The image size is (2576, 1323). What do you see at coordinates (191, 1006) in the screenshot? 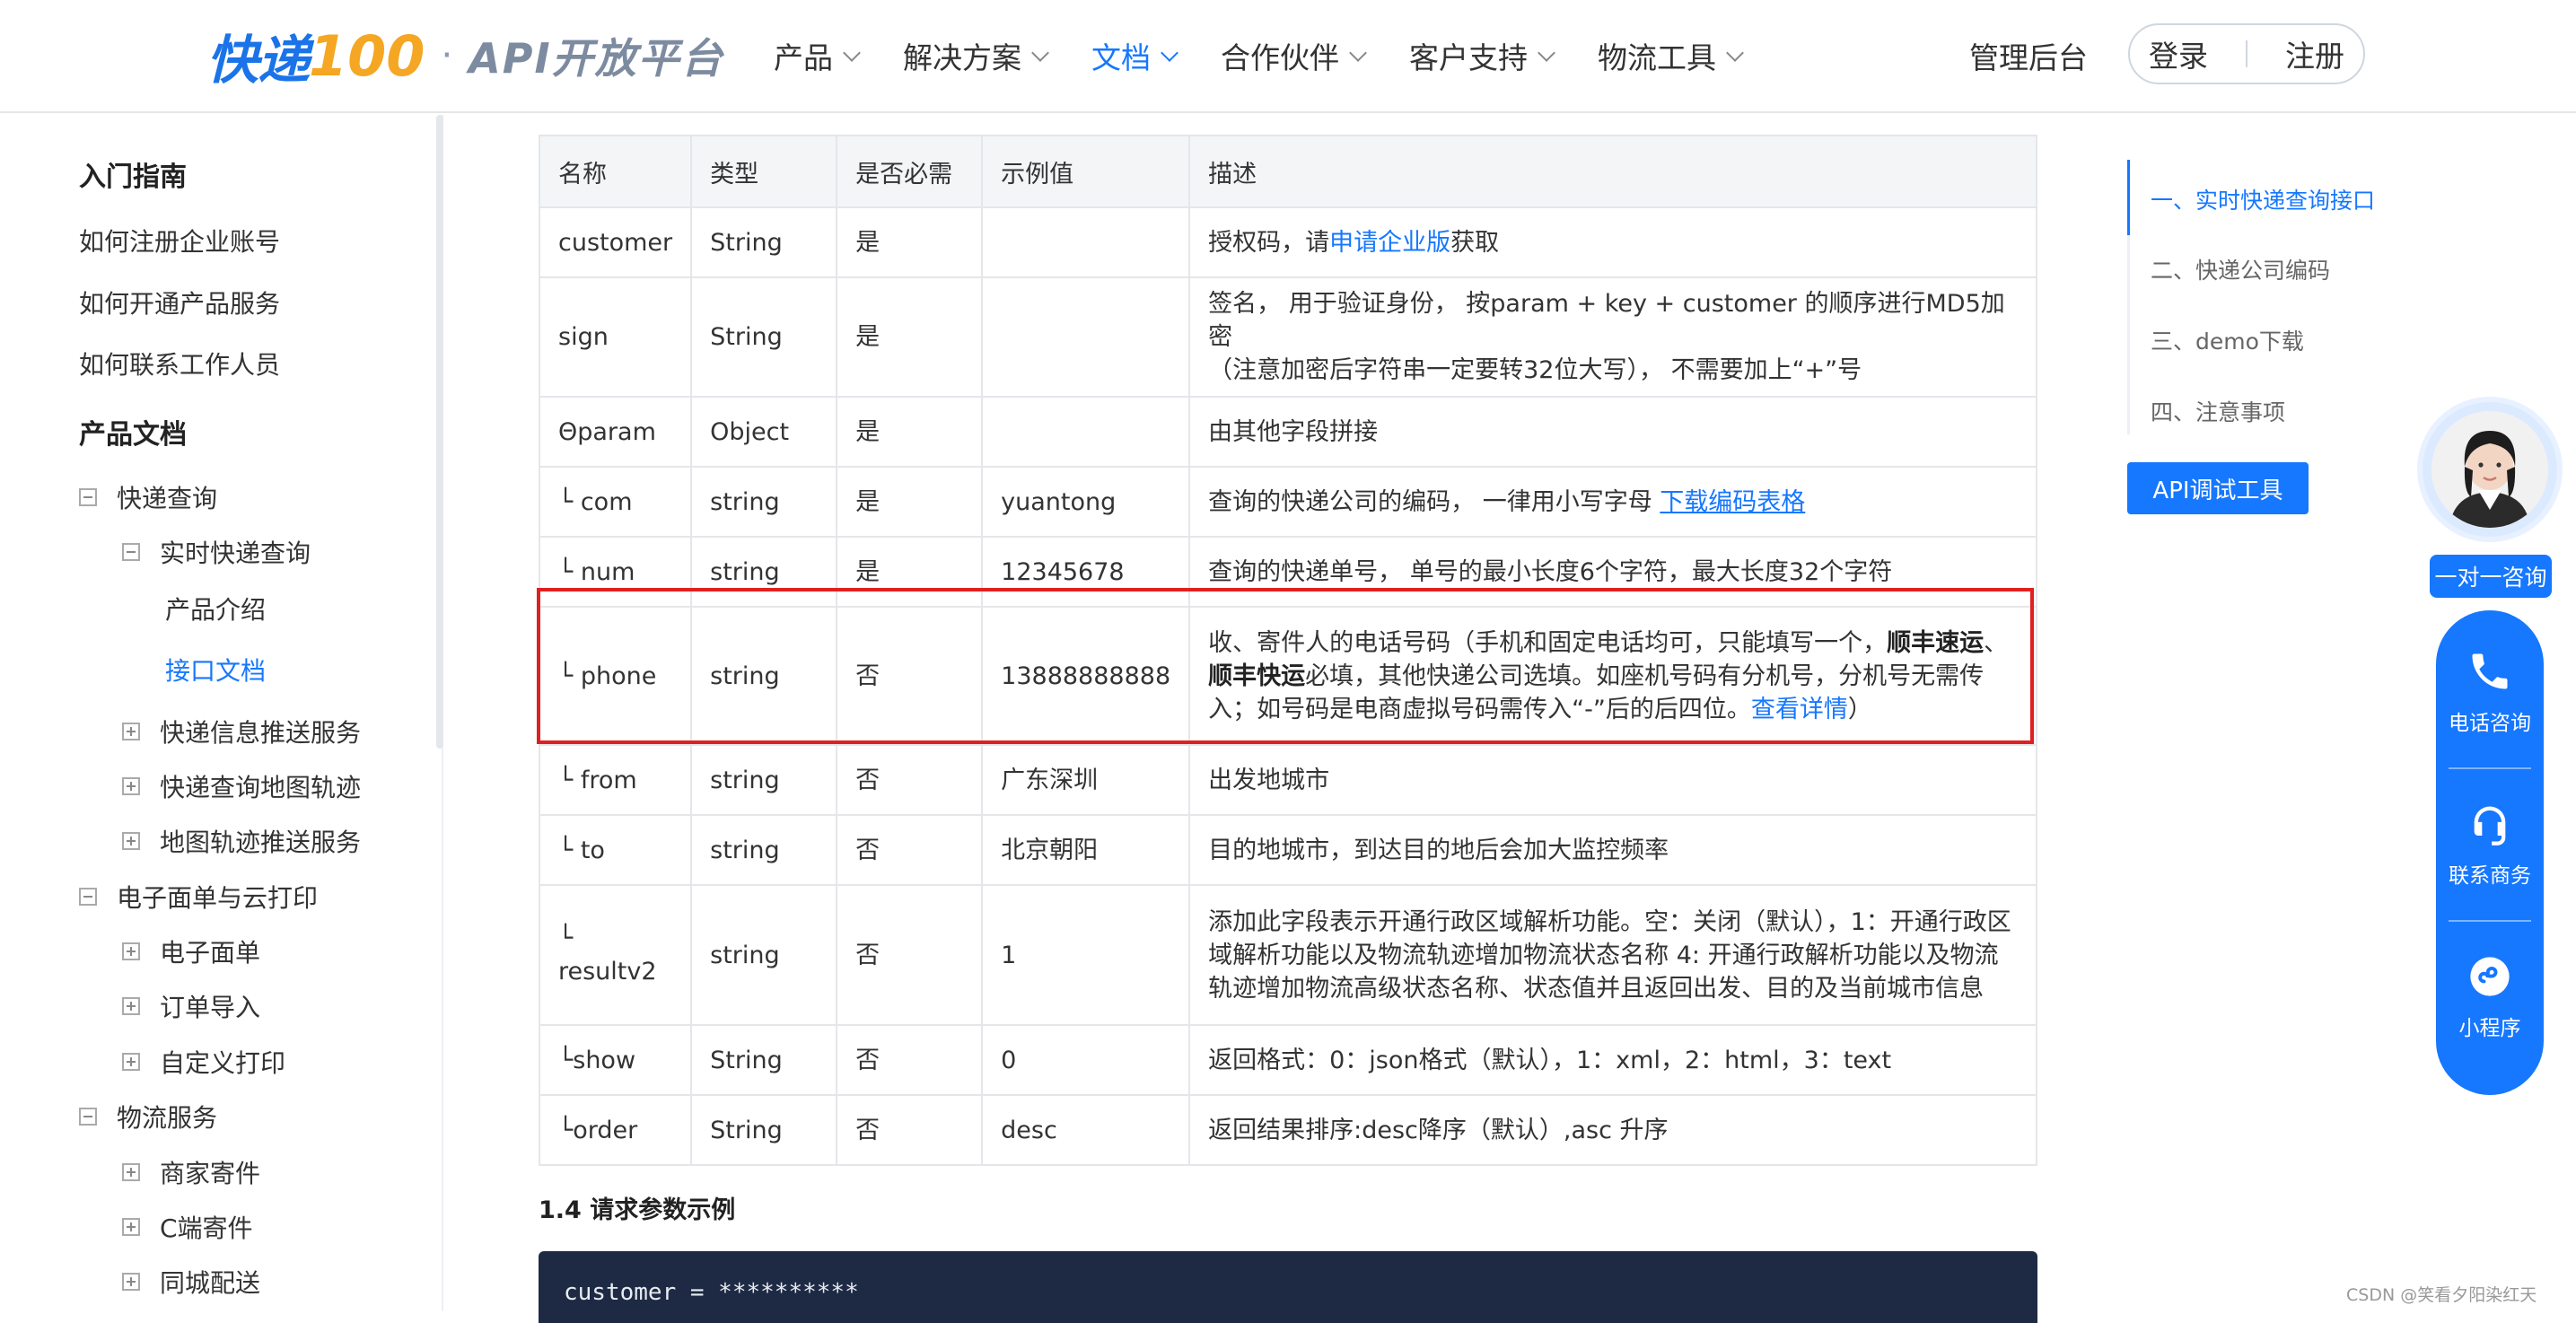
I see `tree-order-import: 订单导入` at bounding box center [191, 1006].